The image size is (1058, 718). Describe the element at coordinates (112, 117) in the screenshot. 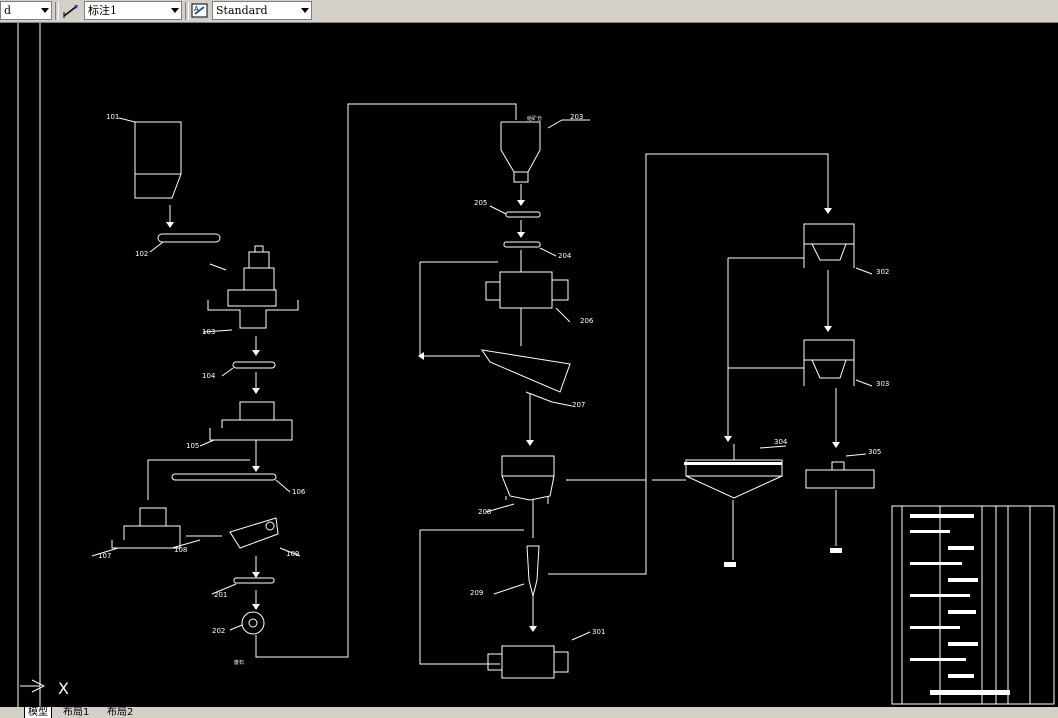

I see `label-101: 101` at that location.